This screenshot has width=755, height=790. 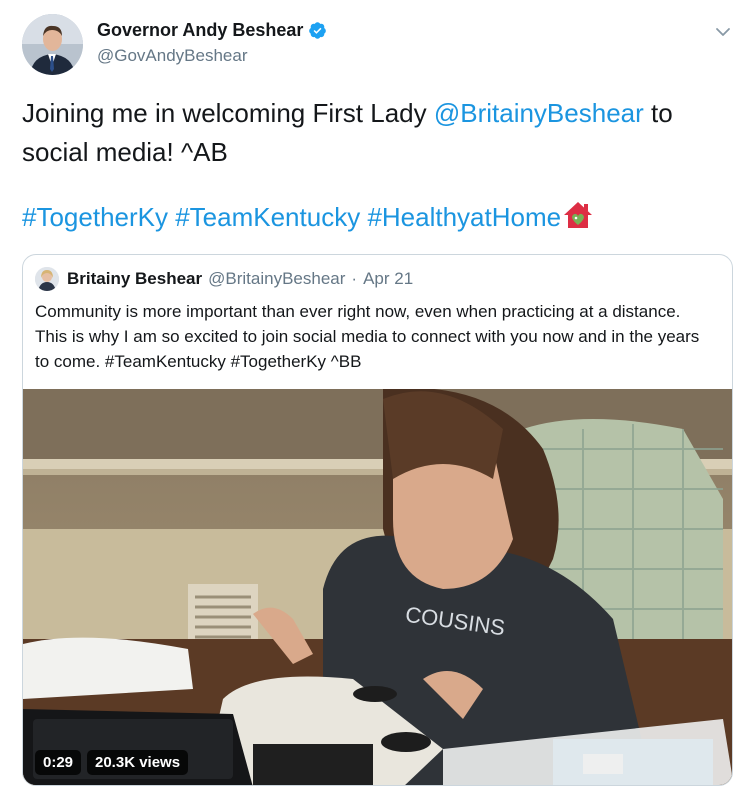 I want to click on tweet-header: Governor Andy Beshear @GovAndyBeshear, so click(x=379, y=46).